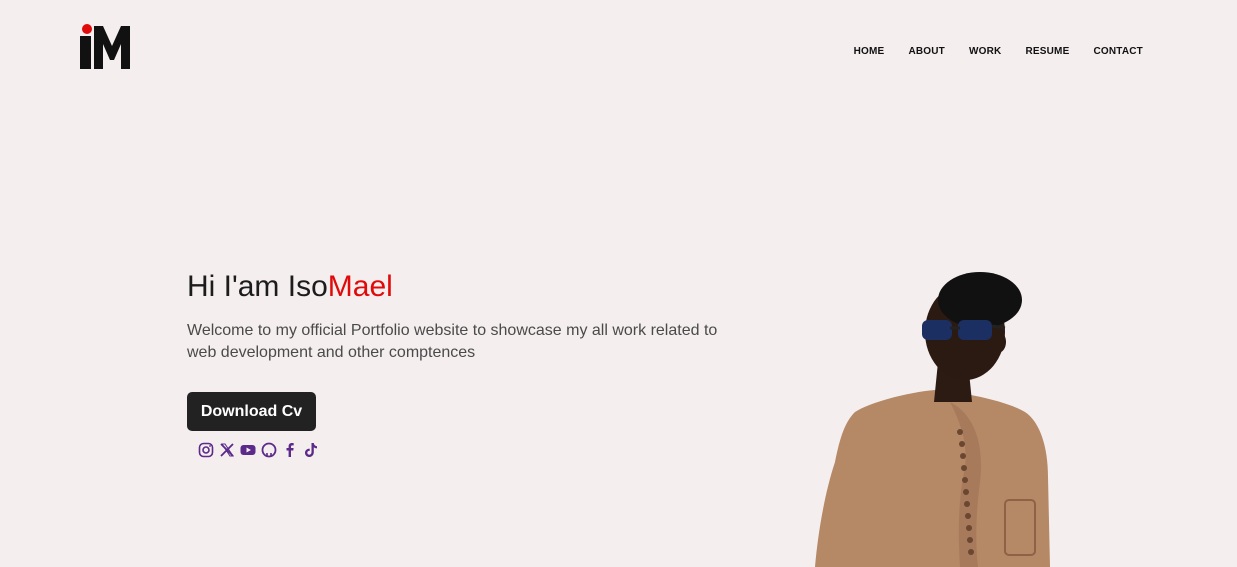 The image size is (1237, 567). What do you see at coordinates (926, 51) in the screenshot?
I see `nav-about: ABOUT` at bounding box center [926, 51].